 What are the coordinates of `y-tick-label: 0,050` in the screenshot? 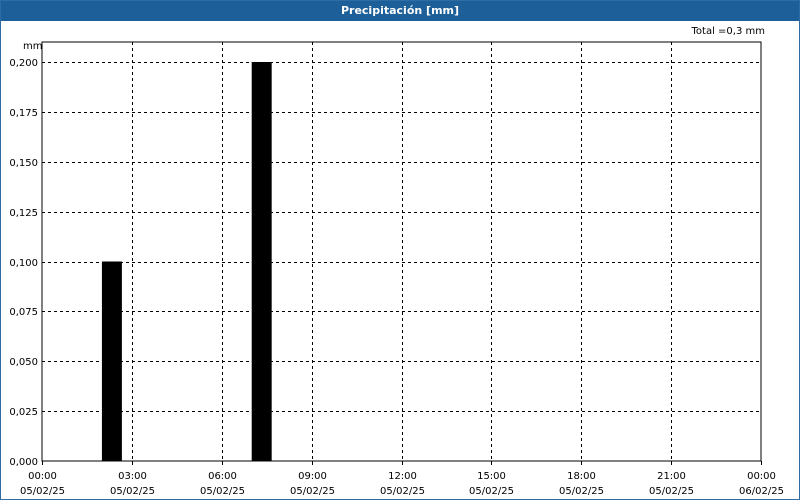 It's located at (23, 362).